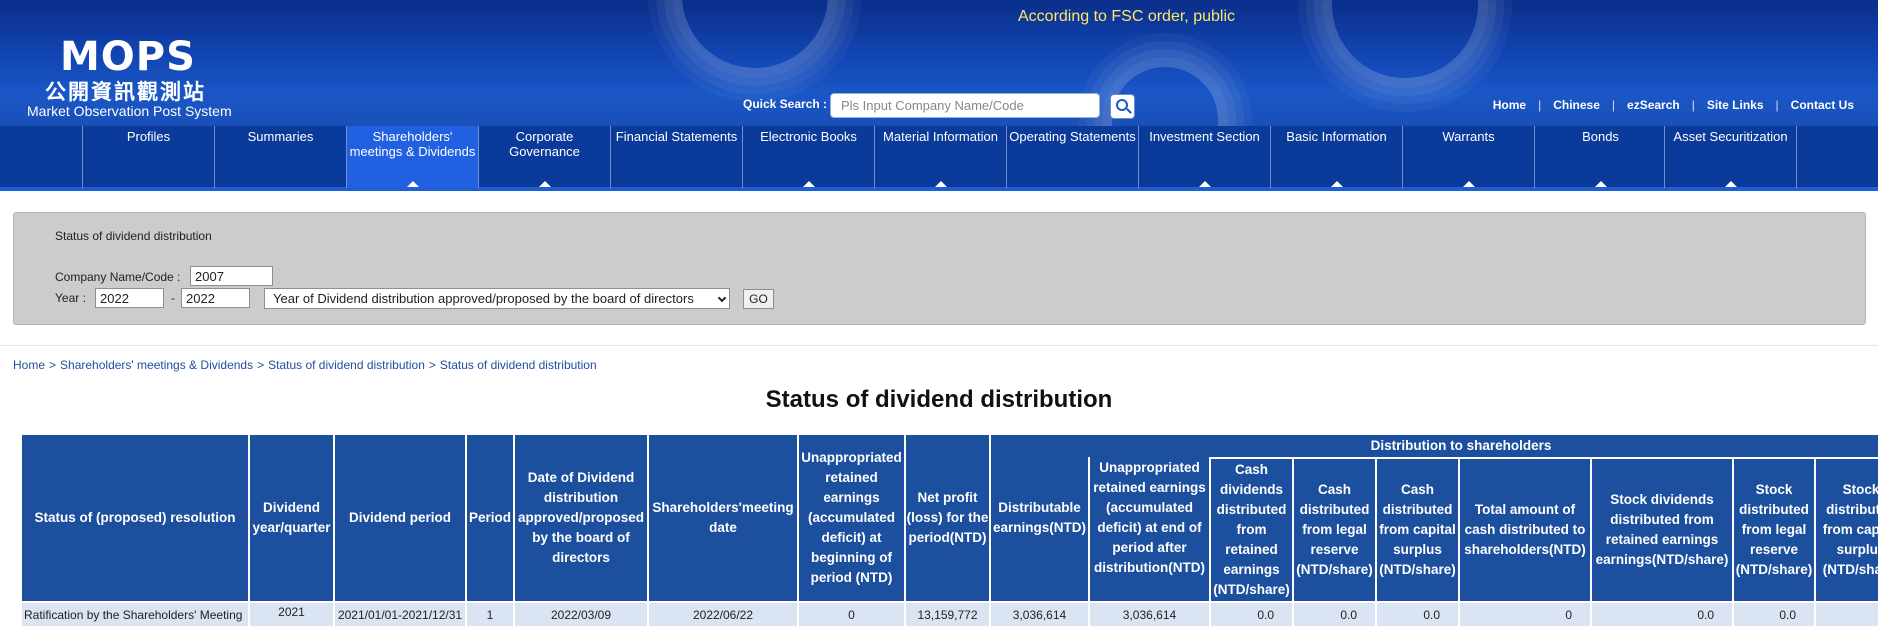  Describe the element at coordinates (490, 518) in the screenshot. I see `table-column-header: Period` at that location.